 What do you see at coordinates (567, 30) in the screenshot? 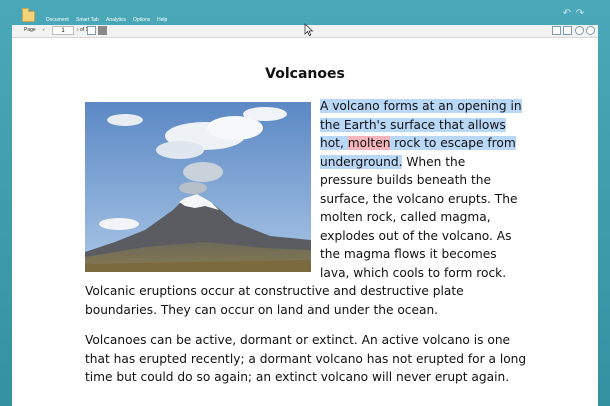
I see `double-page-icon` at bounding box center [567, 30].